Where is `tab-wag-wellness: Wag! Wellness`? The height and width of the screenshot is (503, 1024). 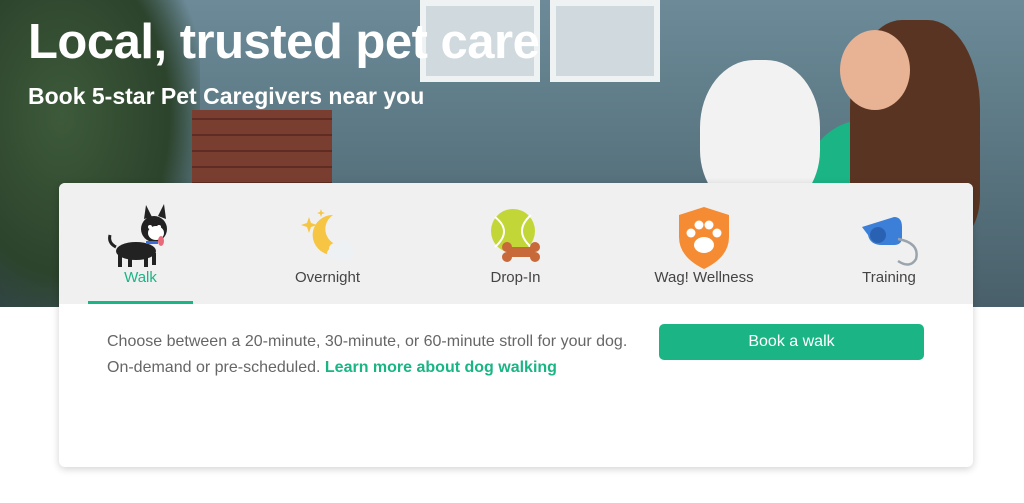
tab-wag-wellness: Wag! Wellness is located at coordinates (704, 243).